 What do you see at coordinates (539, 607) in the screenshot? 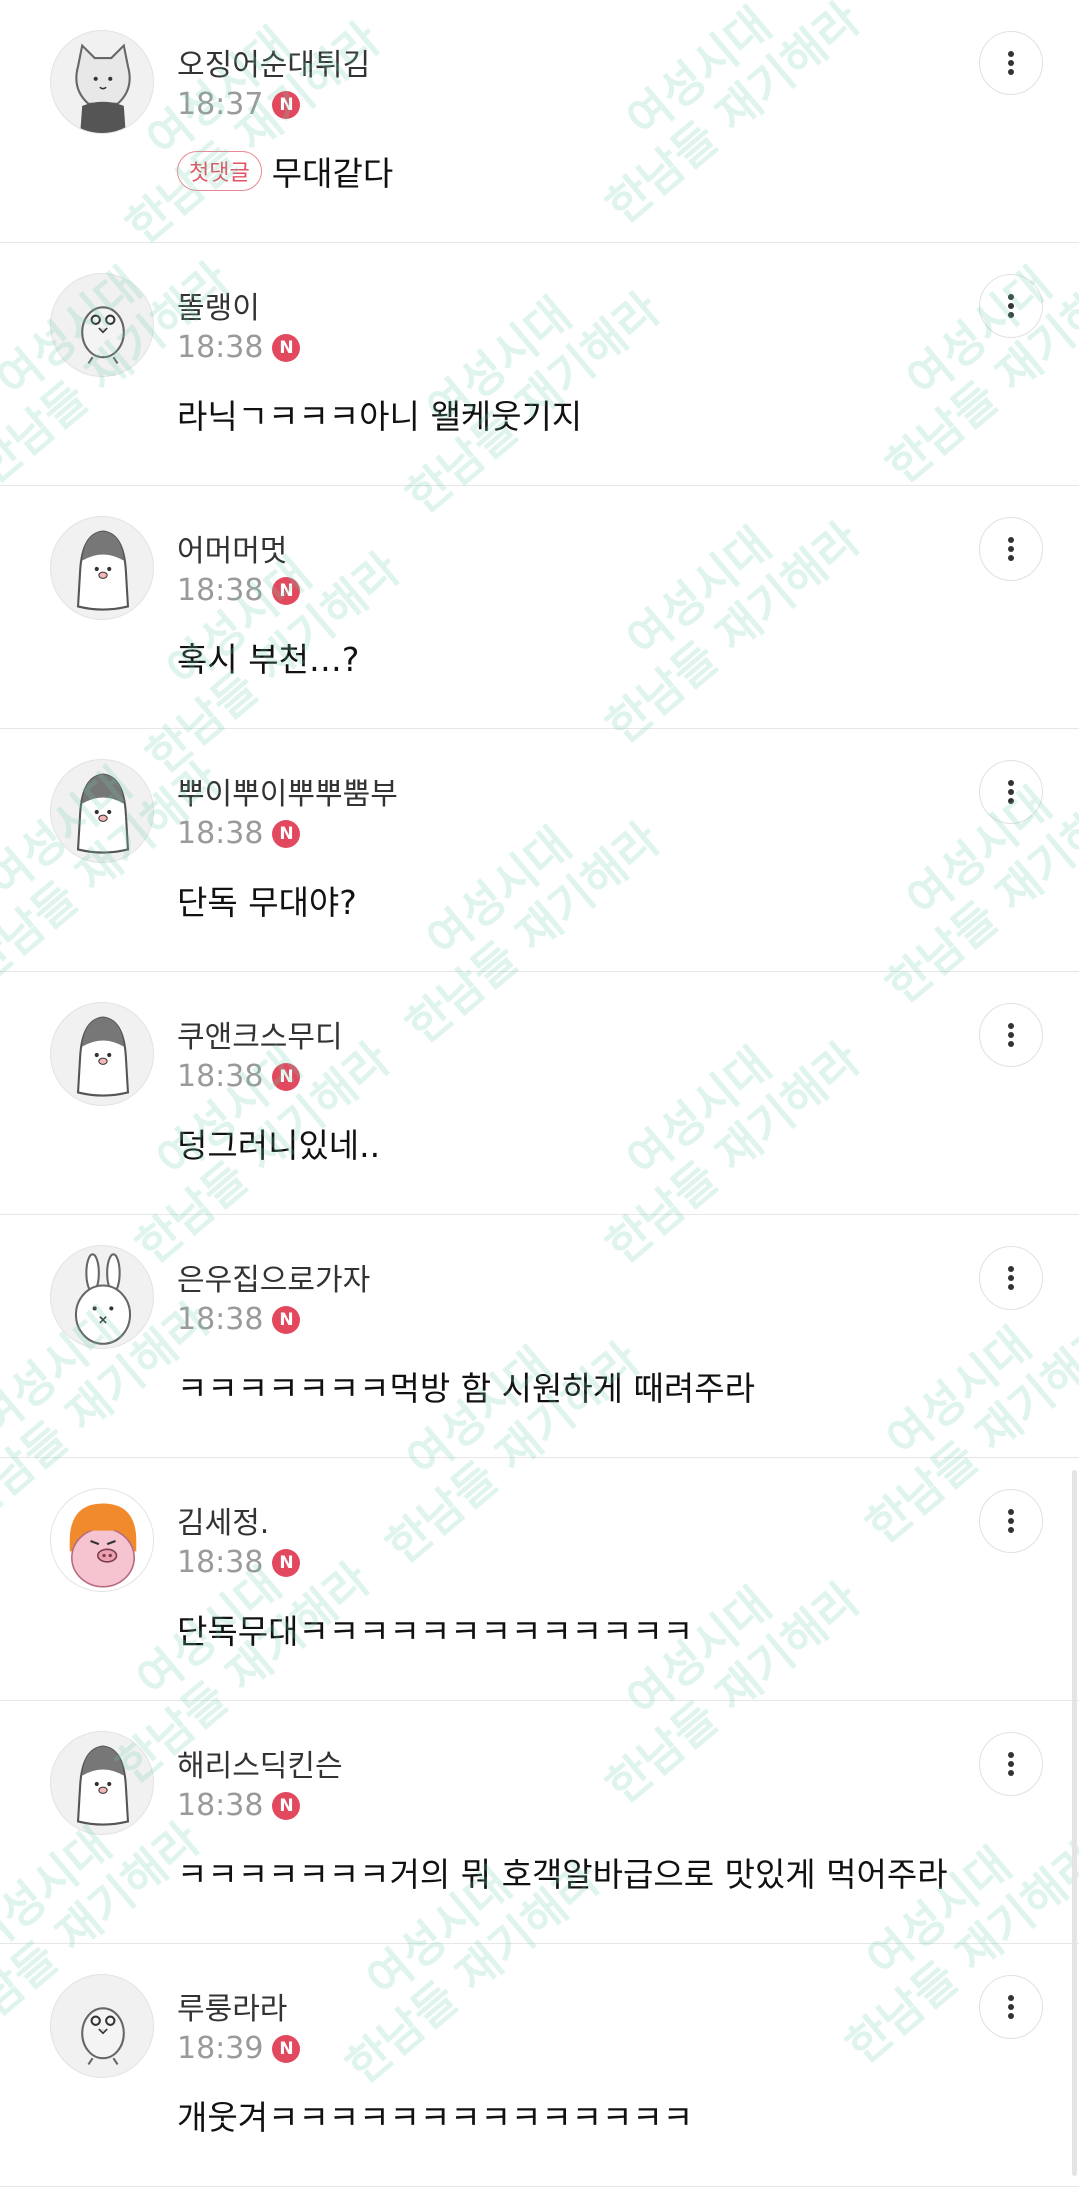
I see `comment-item: 어머머멋 18:38 N 혹시 부천…?` at bounding box center [539, 607].